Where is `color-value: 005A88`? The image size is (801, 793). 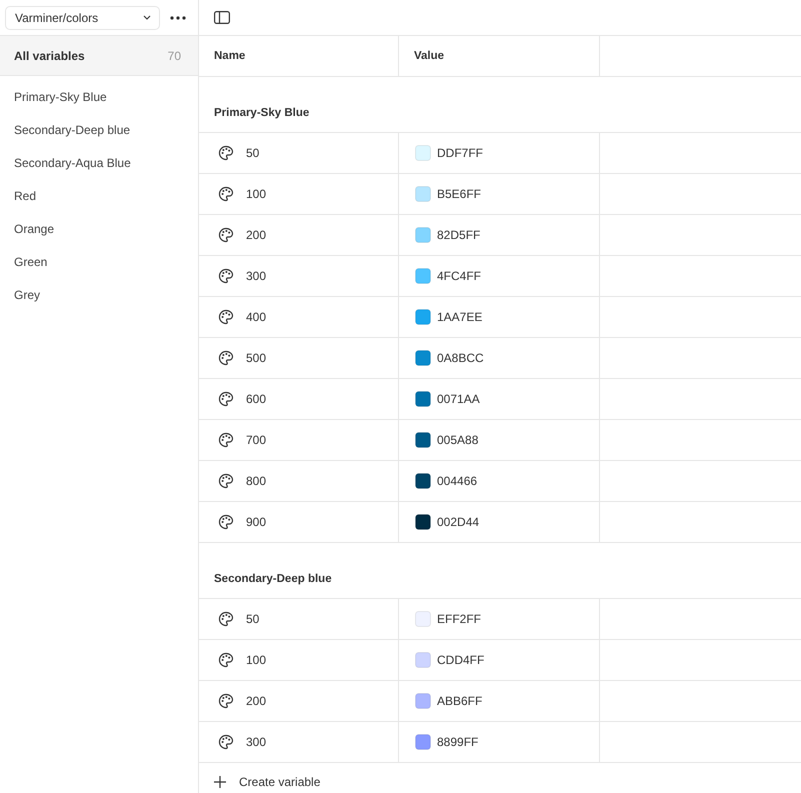 color-value: 005A88 is located at coordinates (457, 440).